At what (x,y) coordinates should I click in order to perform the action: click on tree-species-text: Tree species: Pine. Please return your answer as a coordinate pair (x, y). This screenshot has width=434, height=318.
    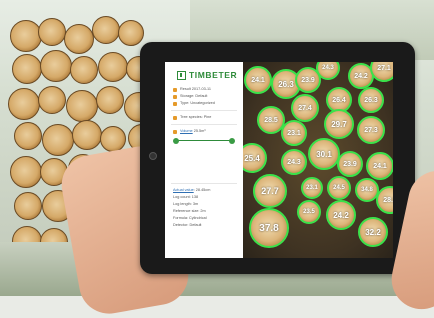
    Looking at the image, I should click on (196, 117).